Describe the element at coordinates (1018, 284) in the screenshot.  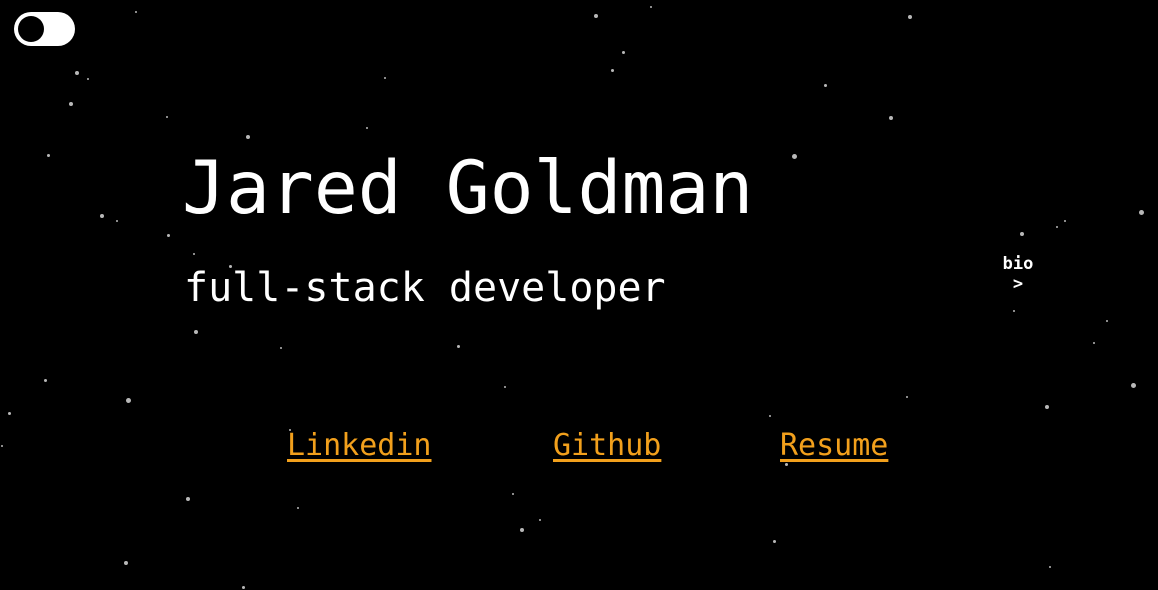
I see `chevron-right-icon: >` at that location.